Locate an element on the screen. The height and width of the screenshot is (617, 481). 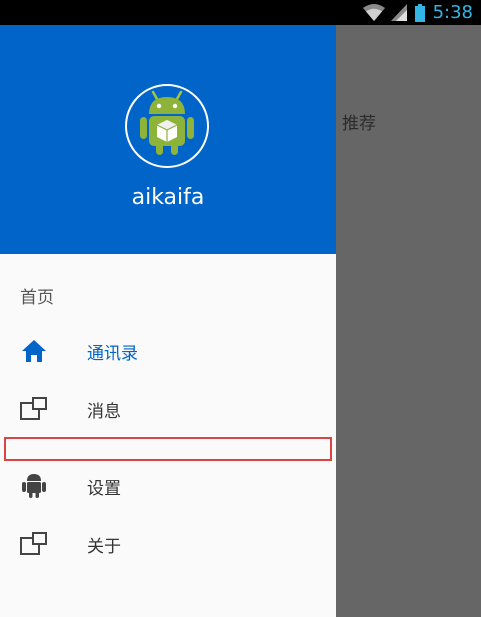
username: aikaifa is located at coordinates (168, 197).